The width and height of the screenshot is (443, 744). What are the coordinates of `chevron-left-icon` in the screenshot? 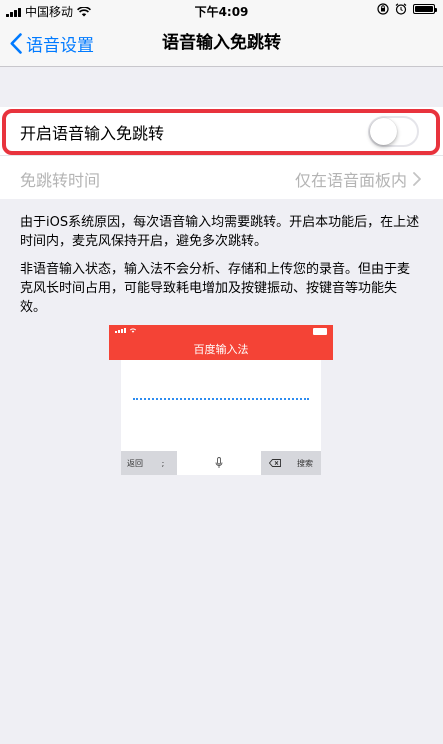 It's located at (16, 43).